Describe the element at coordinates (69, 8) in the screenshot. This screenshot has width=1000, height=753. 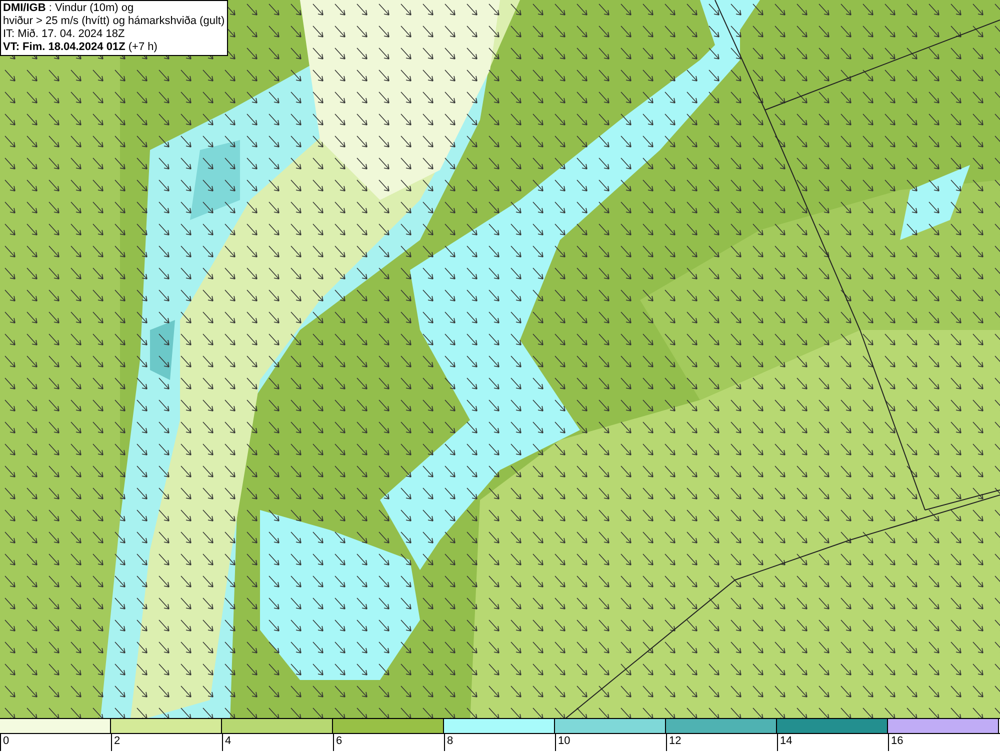
I see `title-line: DMI/IGB : Vindur (10m) og` at that location.